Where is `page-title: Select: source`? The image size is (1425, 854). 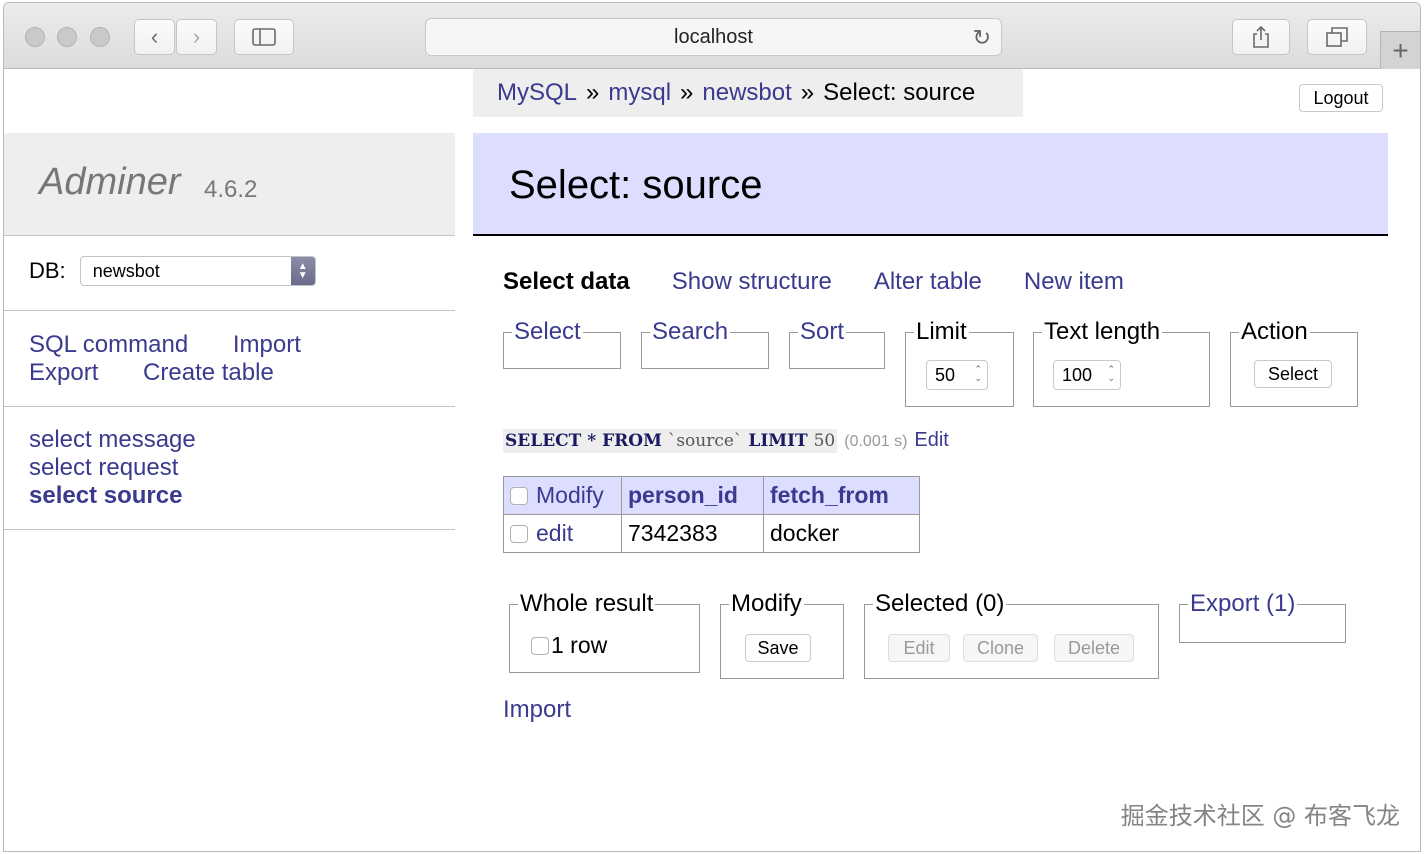 page-title: Select: source is located at coordinates (636, 185).